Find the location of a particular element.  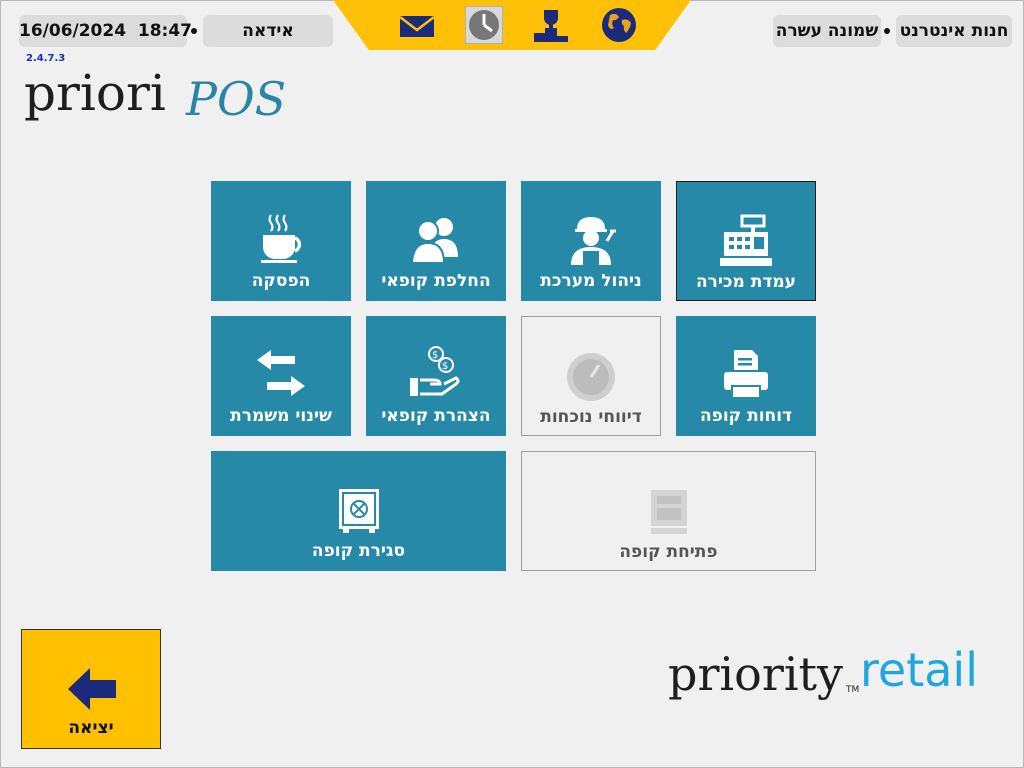

coffee-cup-icon is located at coordinates (281, 238).